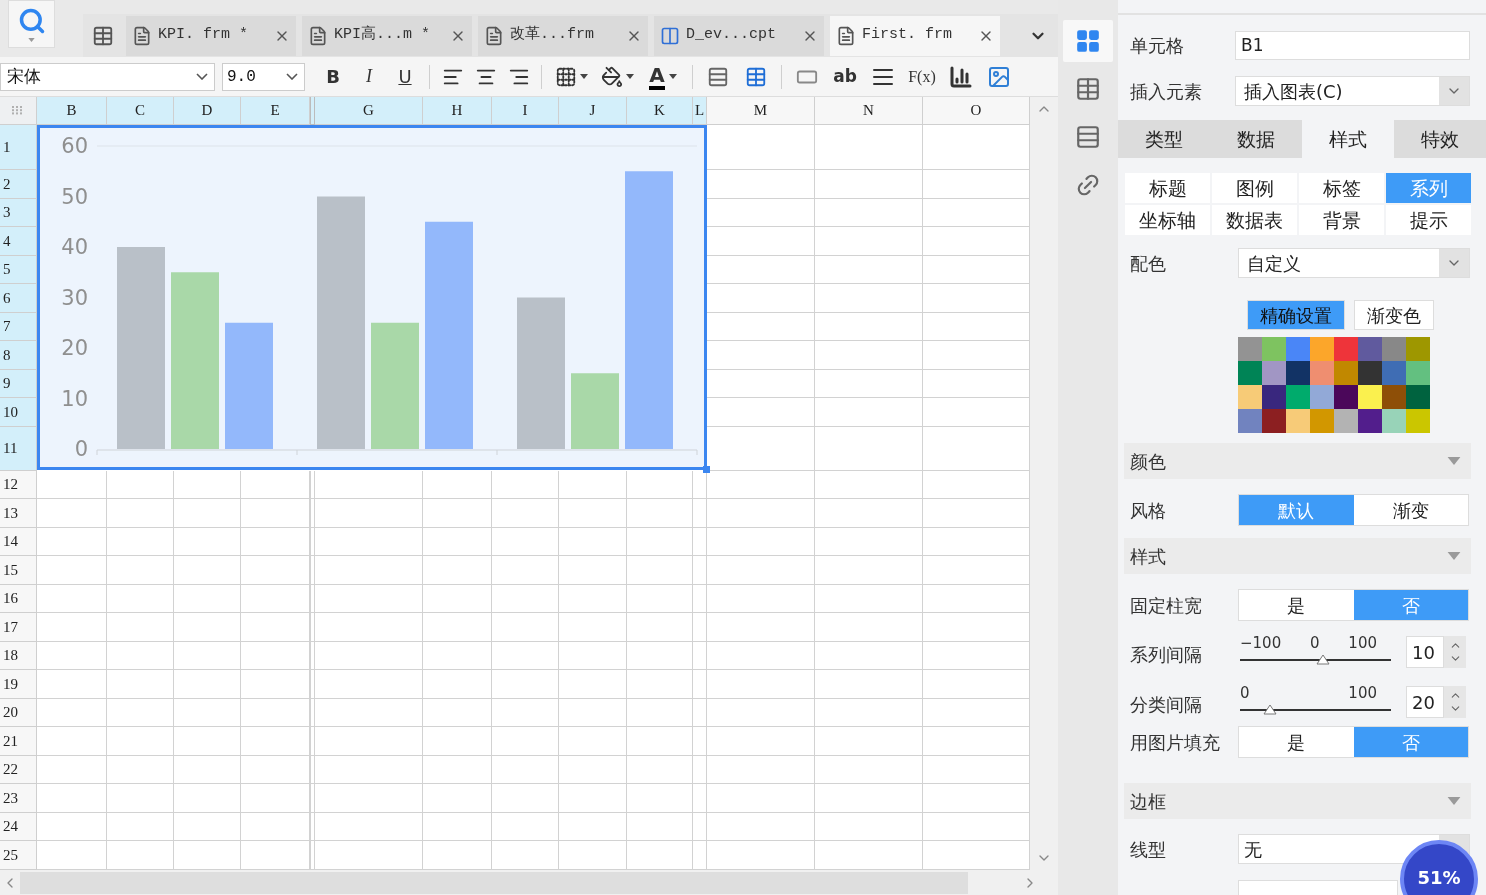  Describe the element at coordinates (1341, 188) in the screenshot. I see `sub-tab: 标签` at that location.